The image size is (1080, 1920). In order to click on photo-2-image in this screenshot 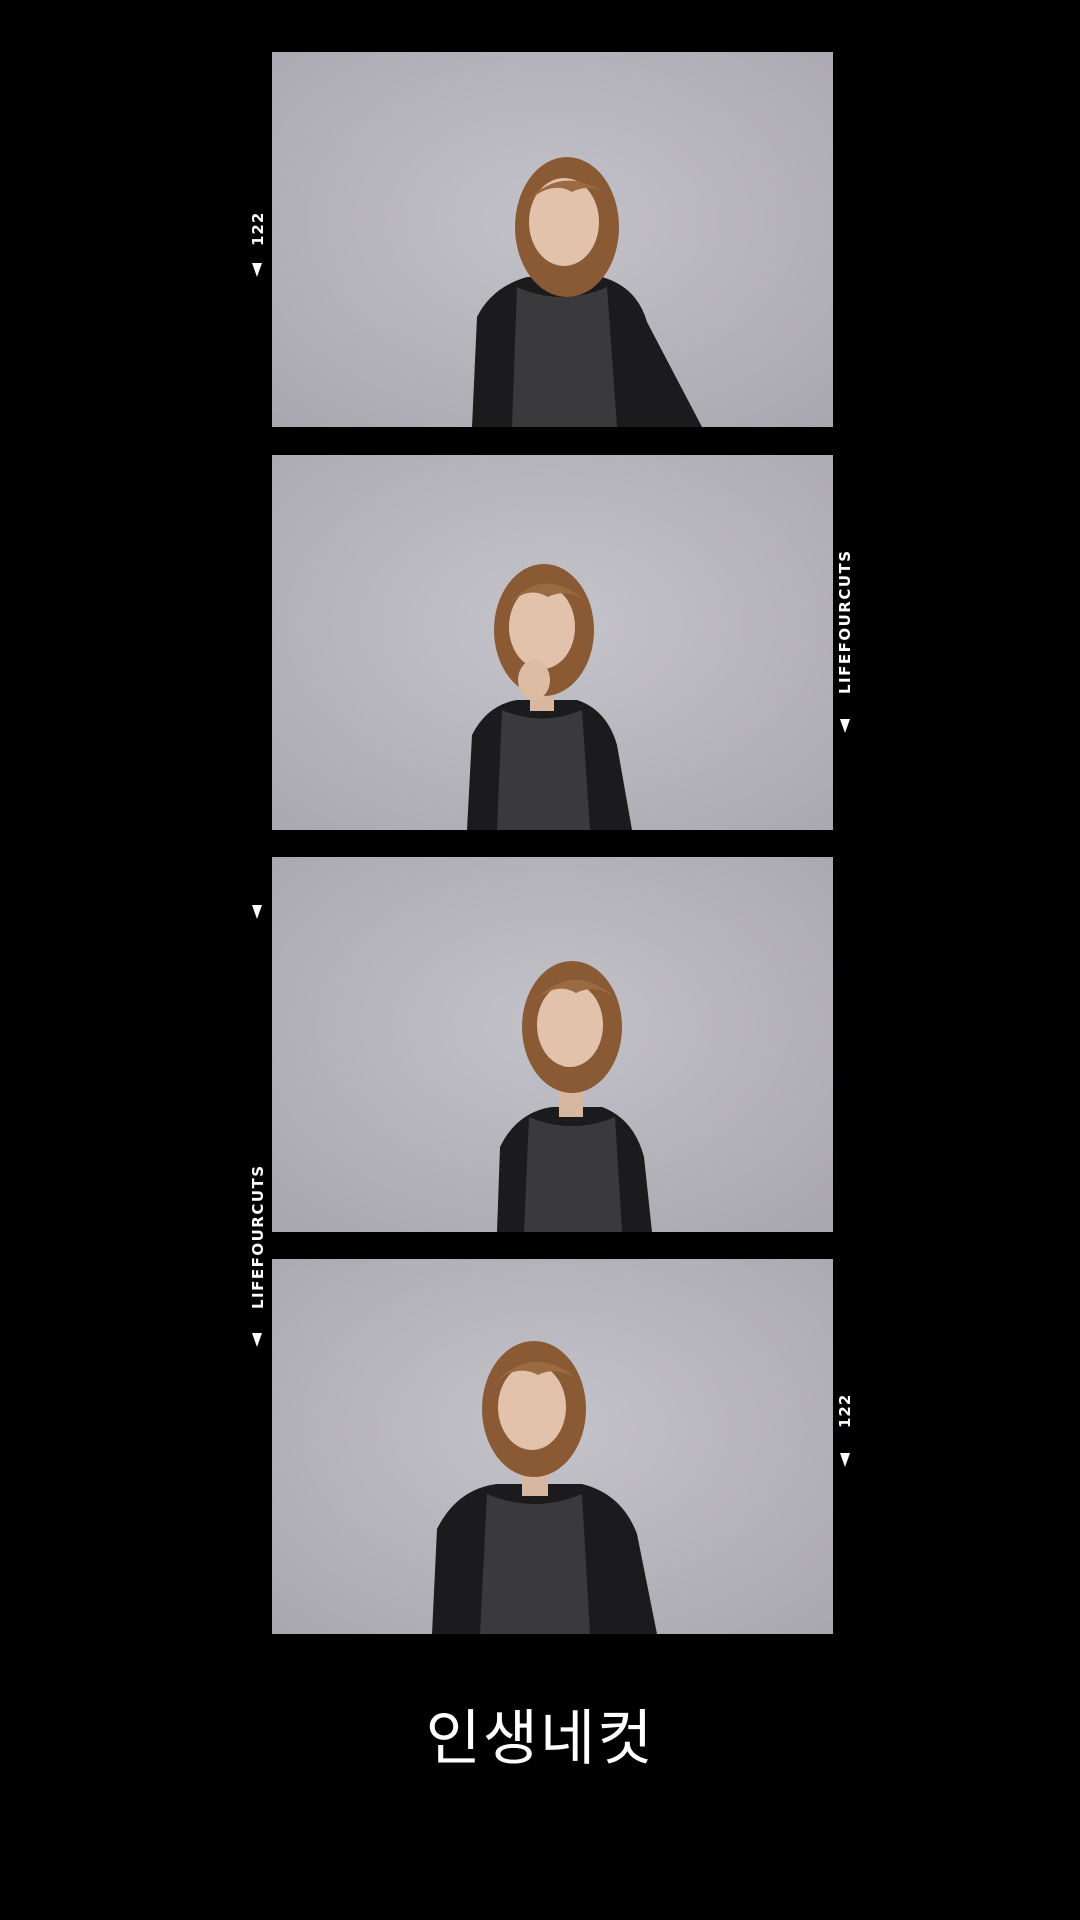, I will do `click(552, 642)`.